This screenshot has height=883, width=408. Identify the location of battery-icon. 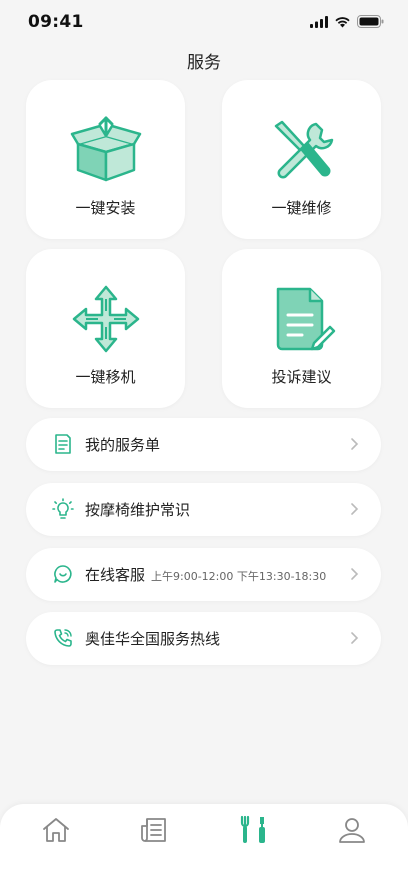
(370, 21).